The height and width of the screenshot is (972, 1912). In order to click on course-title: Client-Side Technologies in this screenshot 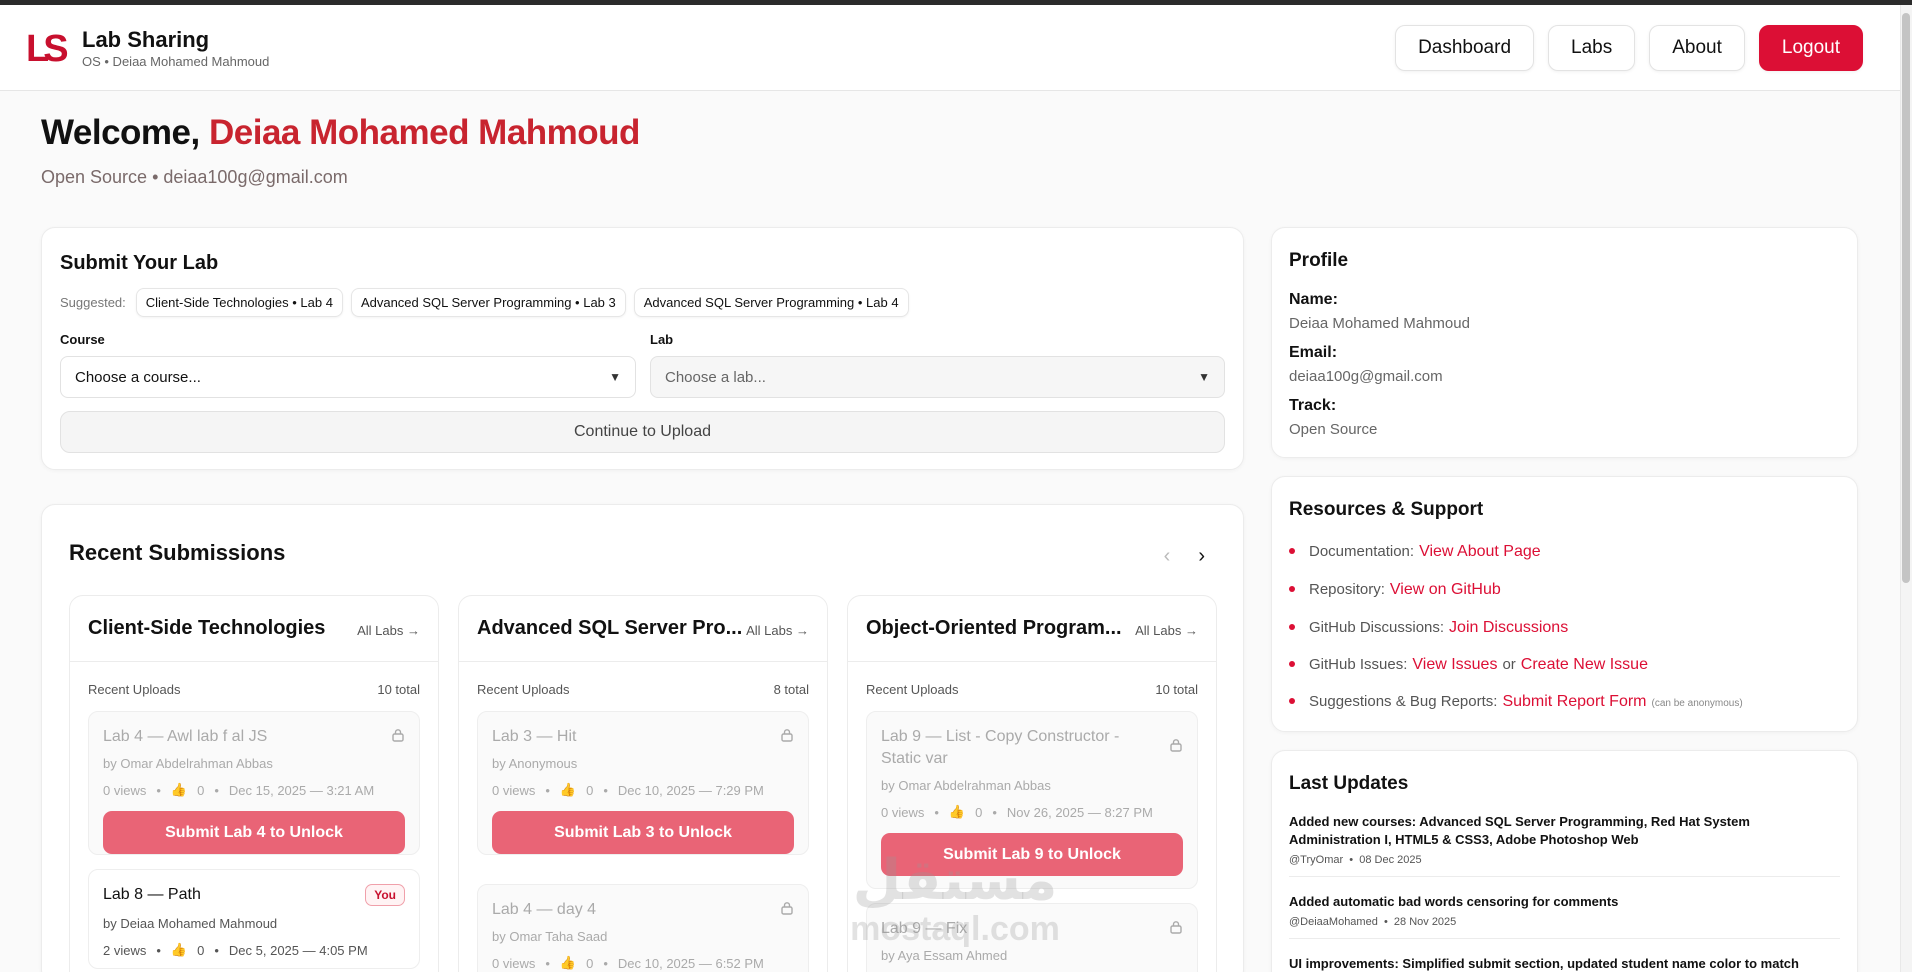, I will do `click(207, 628)`.